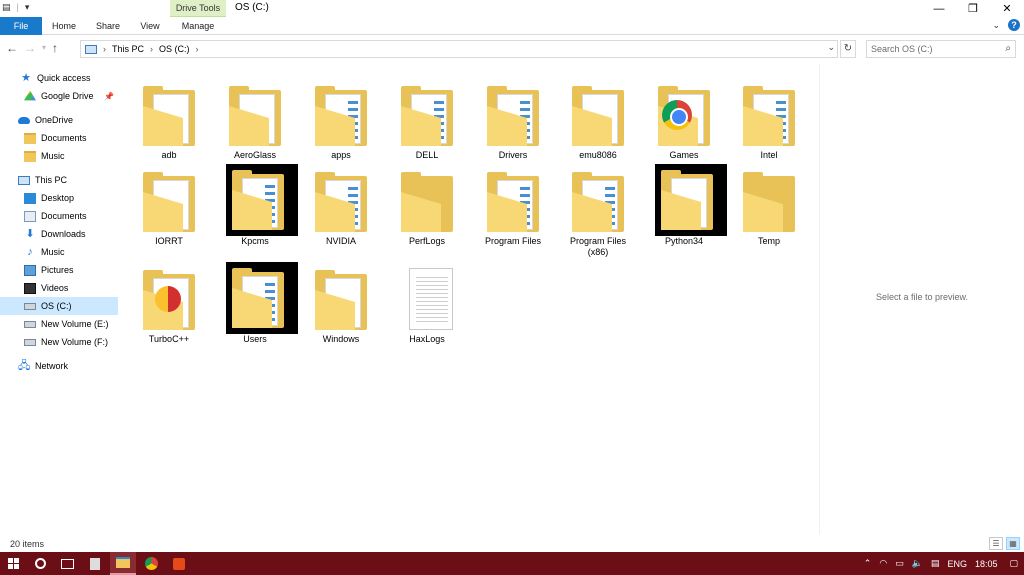 This screenshot has width=1024, height=575. What do you see at coordinates (56, 306) in the screenshot?
I see `sidebar-item-label: OS (C:)` at bounding box center [56, 306].